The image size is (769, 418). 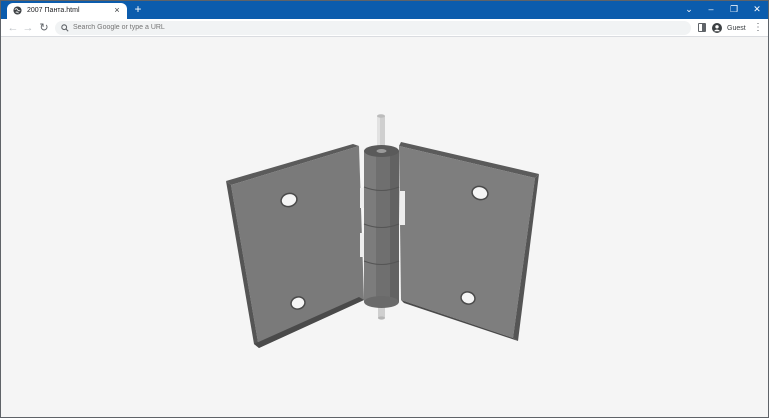 I want to click on tab-search-button: ⌄, so click(x=689, y=10).